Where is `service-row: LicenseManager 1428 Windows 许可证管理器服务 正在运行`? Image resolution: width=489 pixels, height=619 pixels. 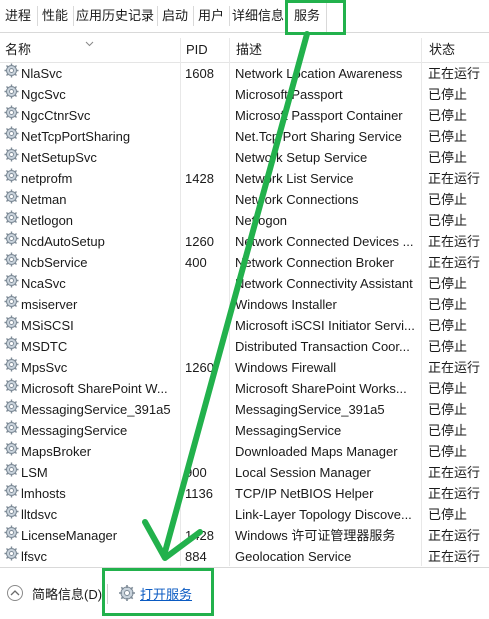
service-row: LicenseManager 1428 Windows 许可证管理器服务 正在运行 is located at coordinates (244, 535).